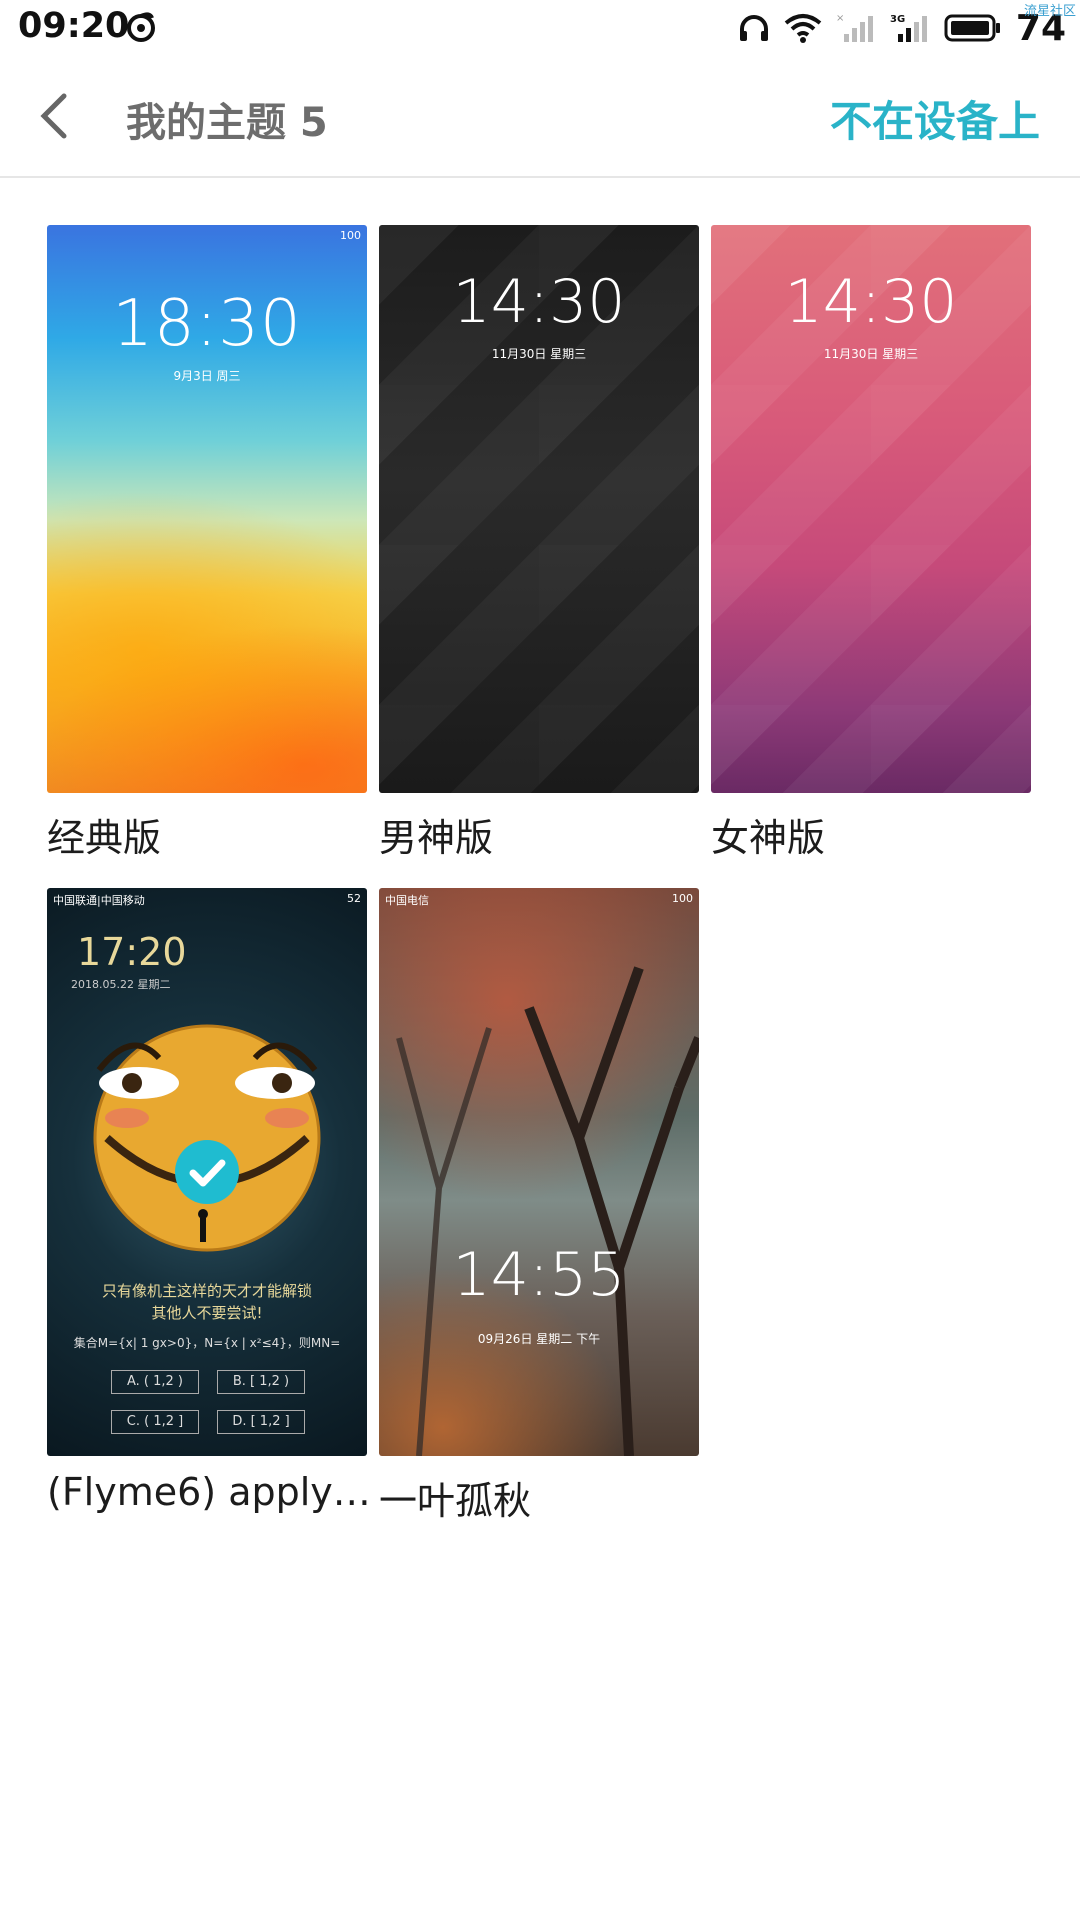 This screenshot has width=1080, height=1920. I want to click on theme-preview-female: 14:30 11月30日 星期三, so click(871, 509).